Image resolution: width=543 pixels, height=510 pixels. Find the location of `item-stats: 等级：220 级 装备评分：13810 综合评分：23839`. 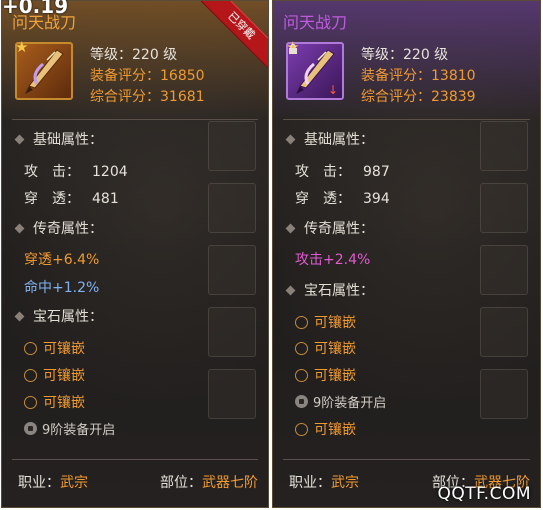

item-stats: 等级：220 级 装备评分：13810 综合评分：23839 is located at coordinates (418, 76).